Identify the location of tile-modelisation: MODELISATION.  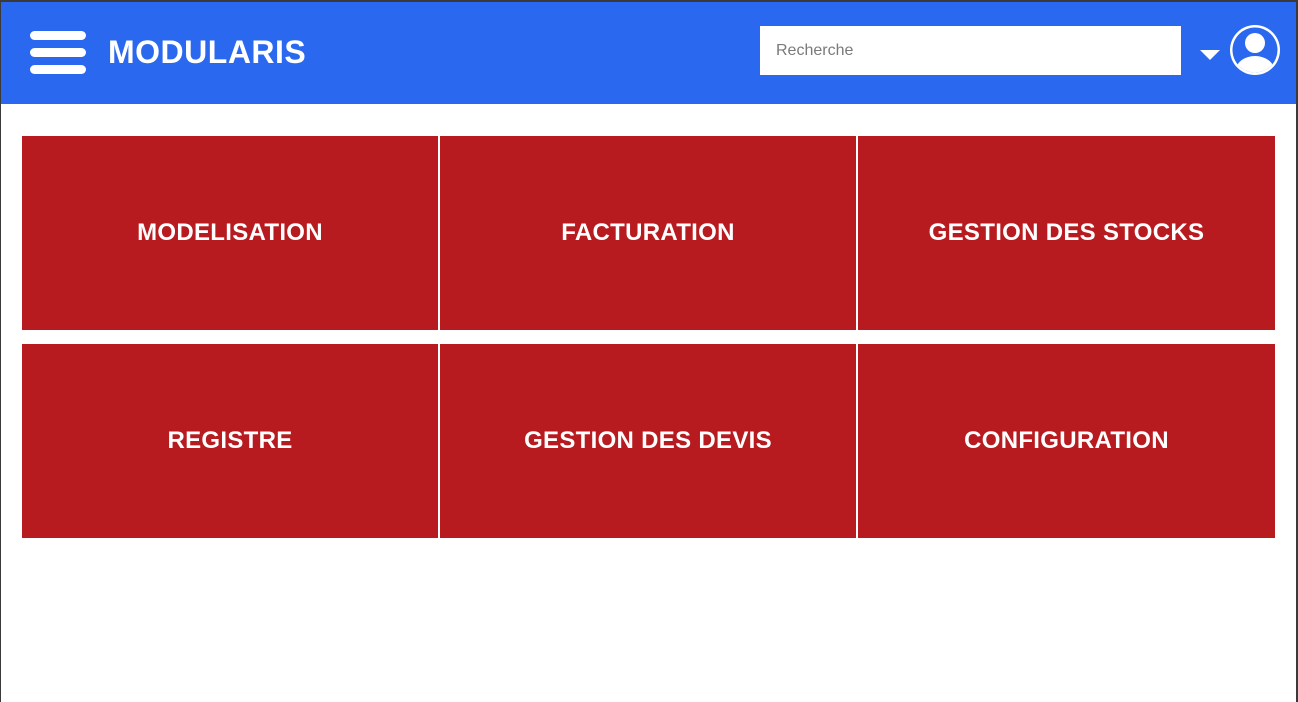
(230, 233).